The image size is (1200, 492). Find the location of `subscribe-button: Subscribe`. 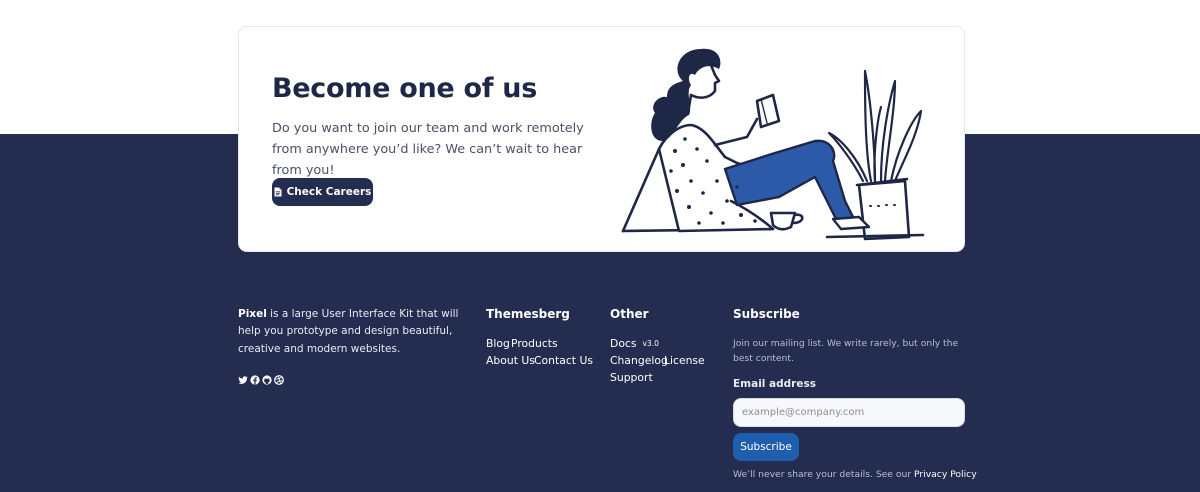

subscribe-button: Subscribe is located at coordinates (766, 447).